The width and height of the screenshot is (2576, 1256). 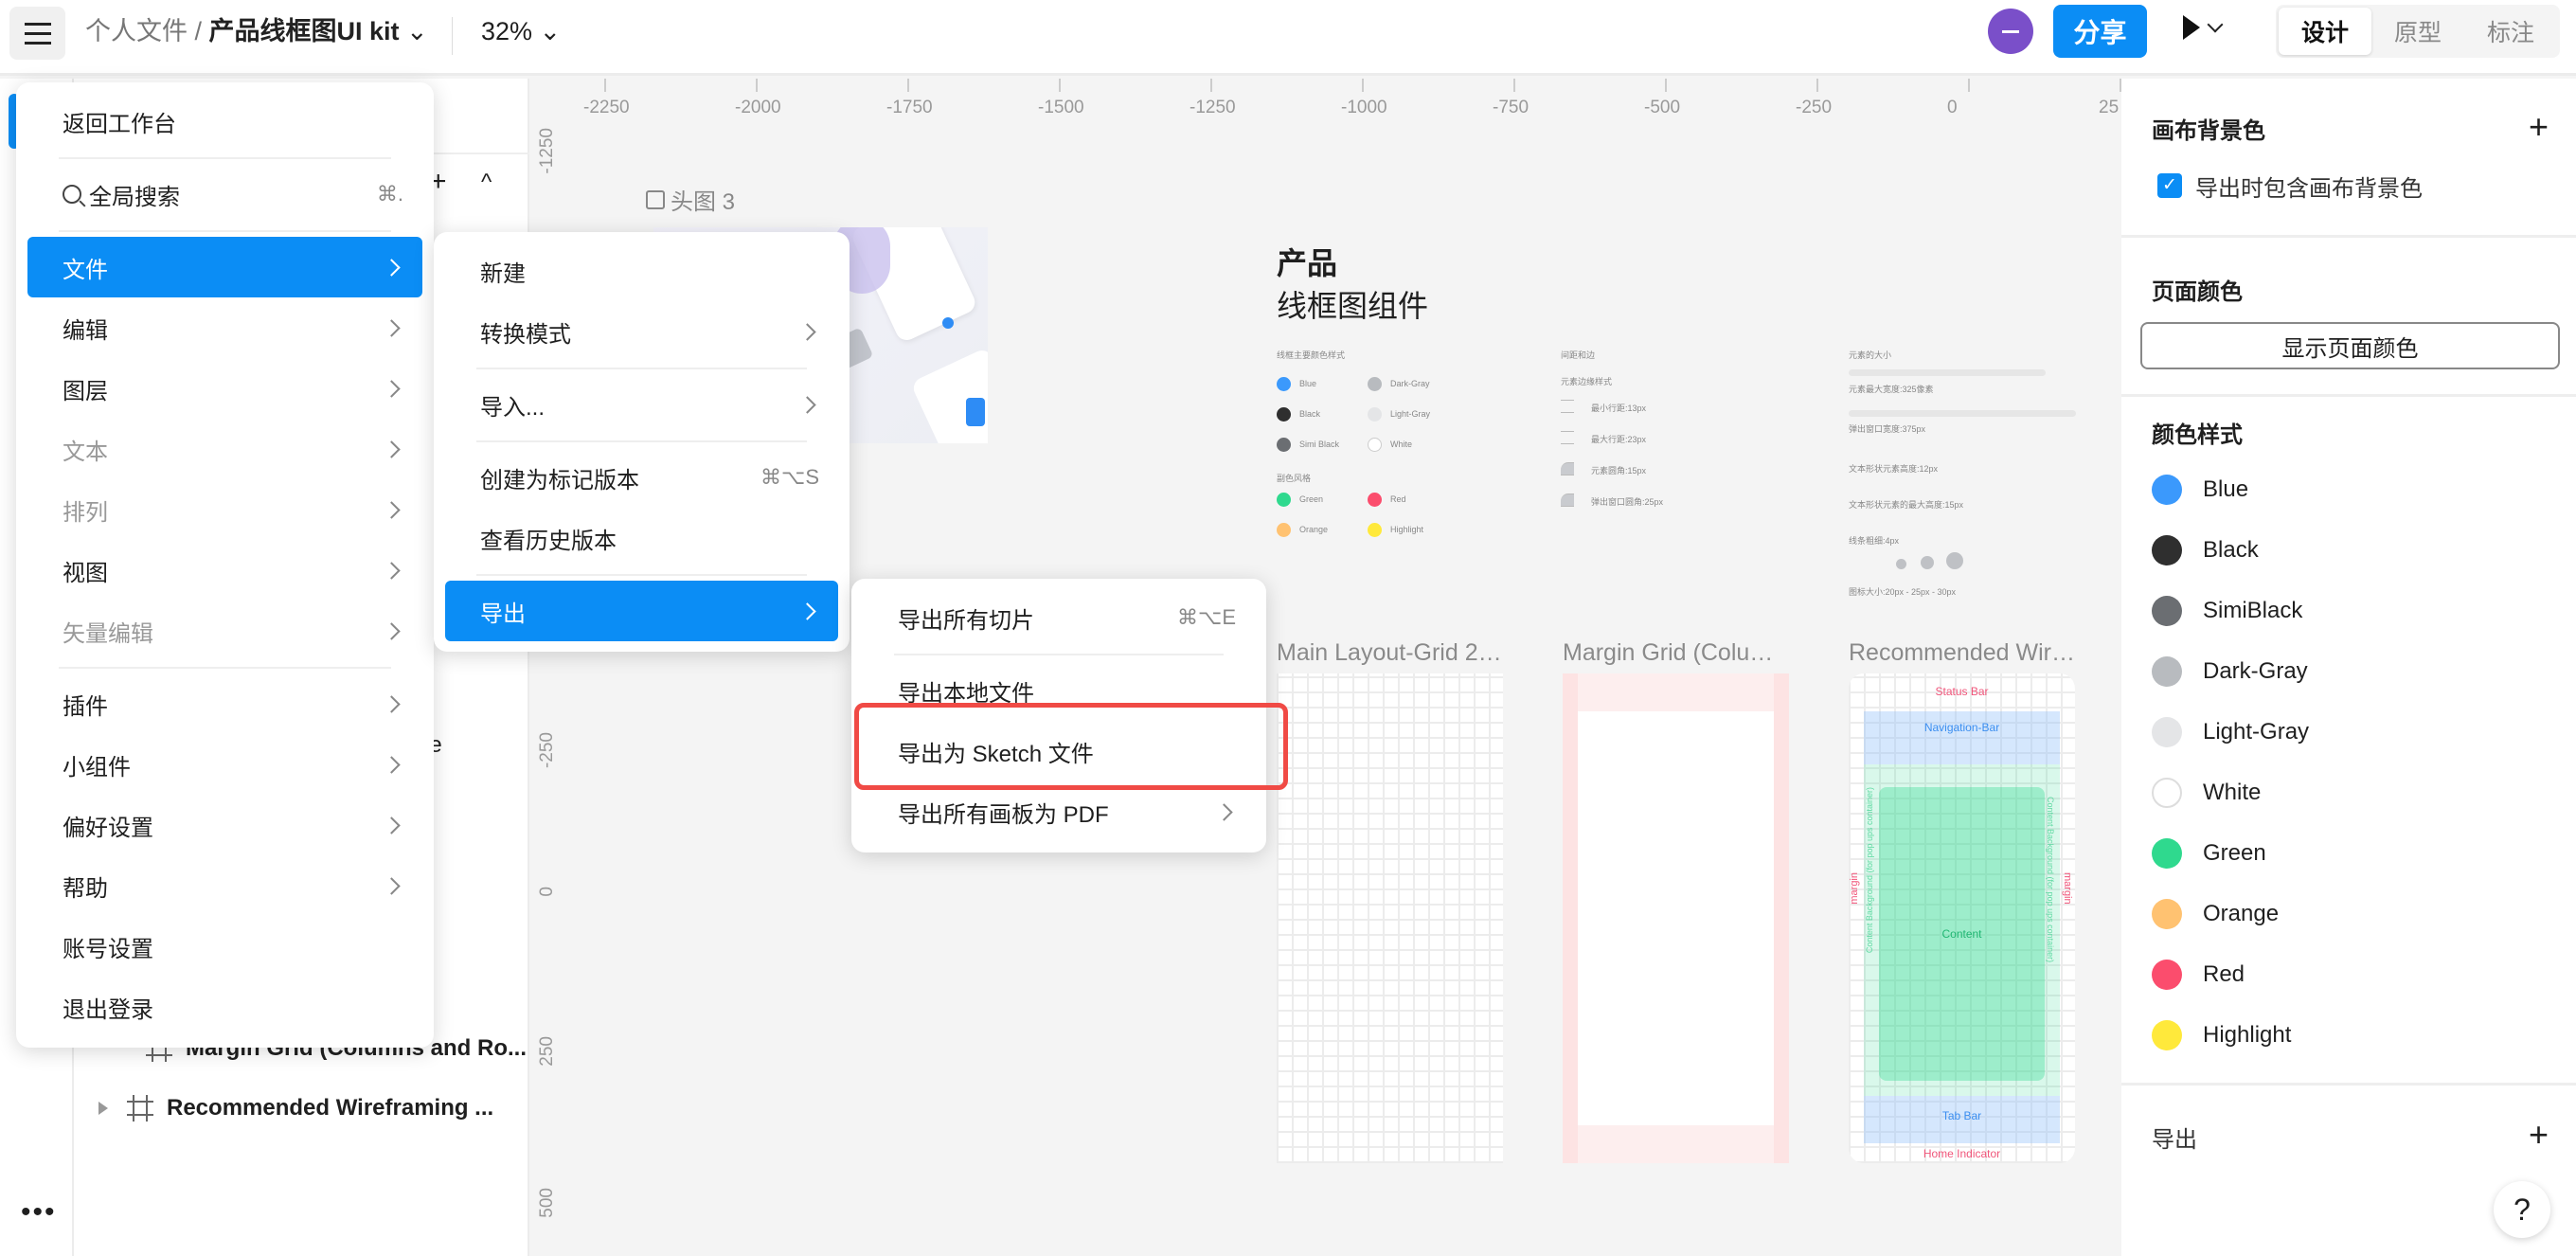 I want to click on color-style-blue: Blue, so click(x=2200, y=490).